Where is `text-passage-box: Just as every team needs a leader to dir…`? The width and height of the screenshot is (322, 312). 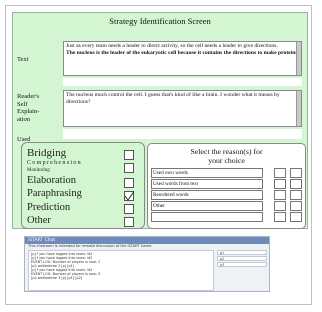 text-passage-box: Just as every team needs a leader to dir… is located at coordinates (182, 58).